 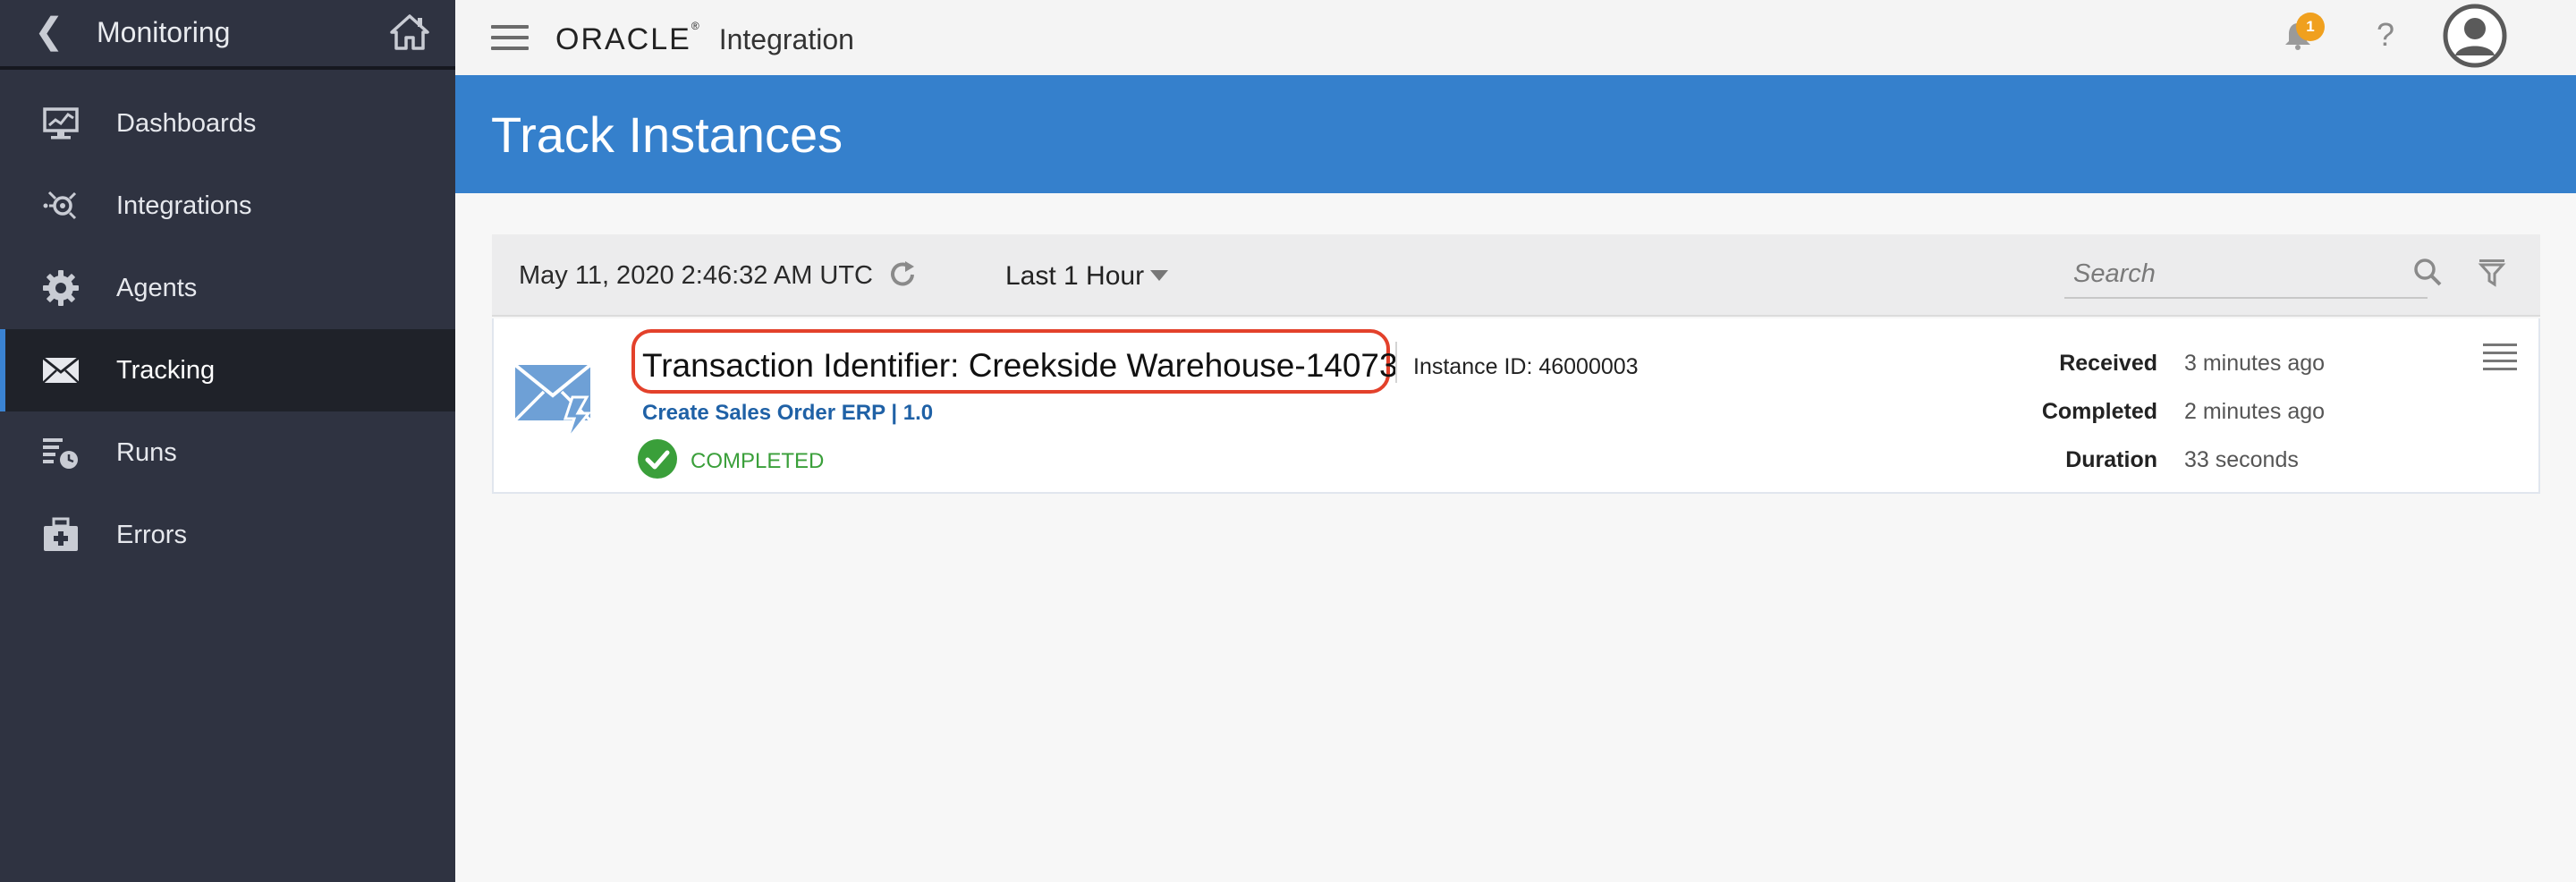 I want to click on row-menu-icon, so click(x=2500, y=356).